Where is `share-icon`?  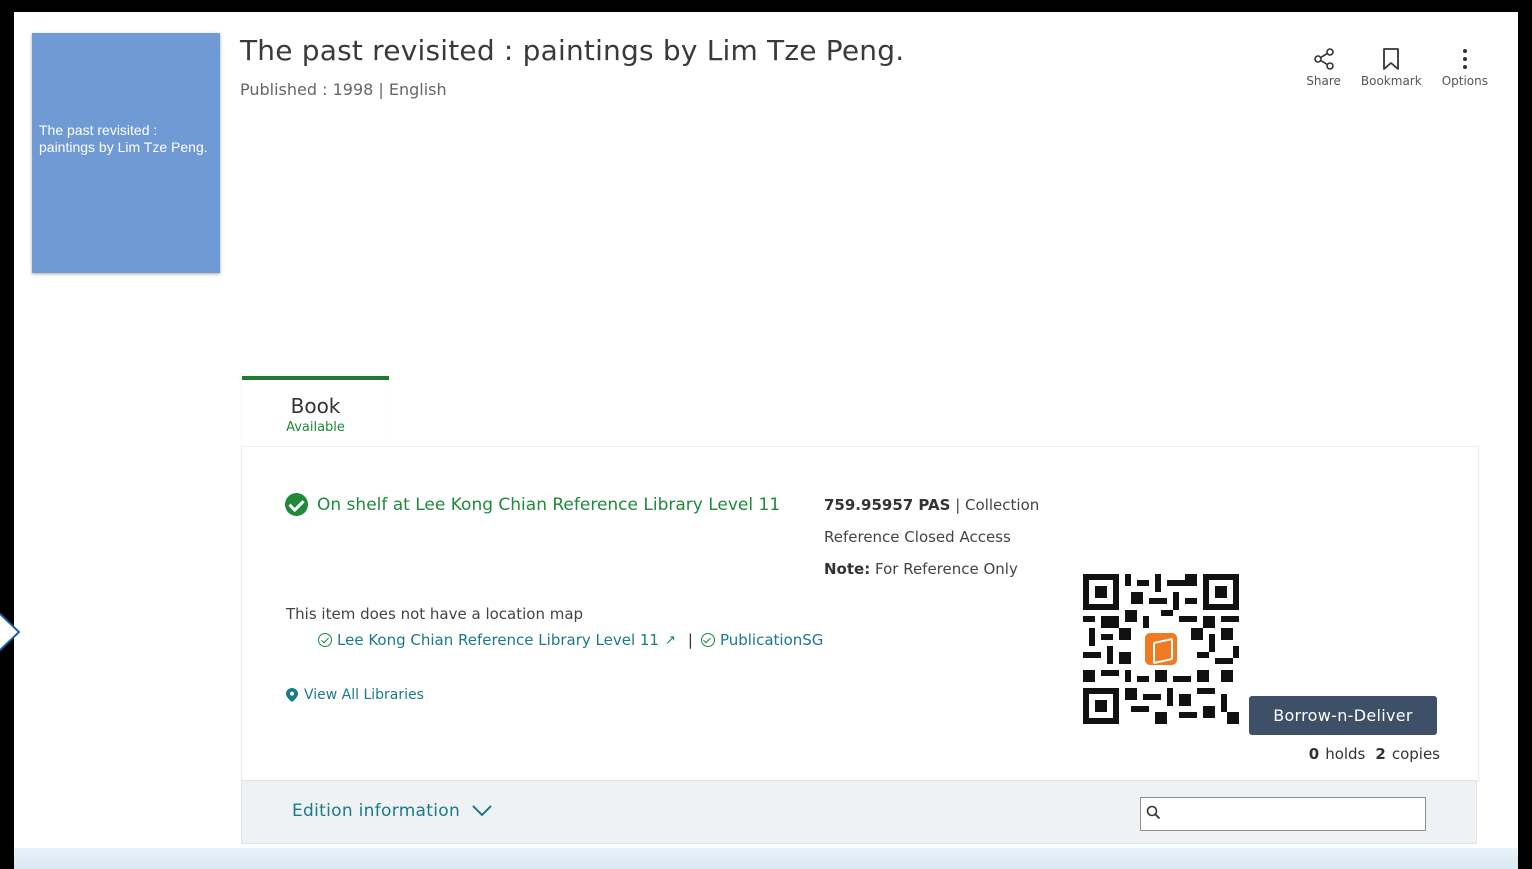 share-icon is located at coordinates (1323, 59).